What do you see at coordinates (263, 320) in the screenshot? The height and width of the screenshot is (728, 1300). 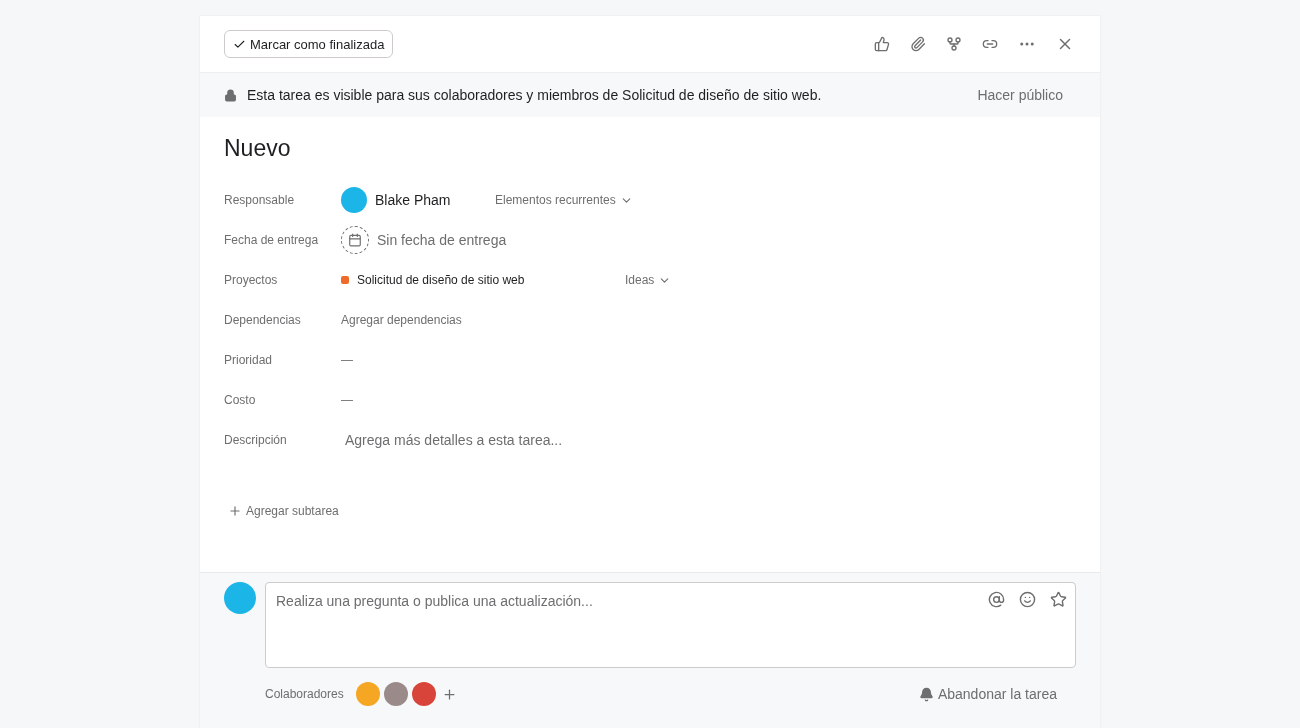 I see `field-label: Dependencias` at bounding box center [263, 320].